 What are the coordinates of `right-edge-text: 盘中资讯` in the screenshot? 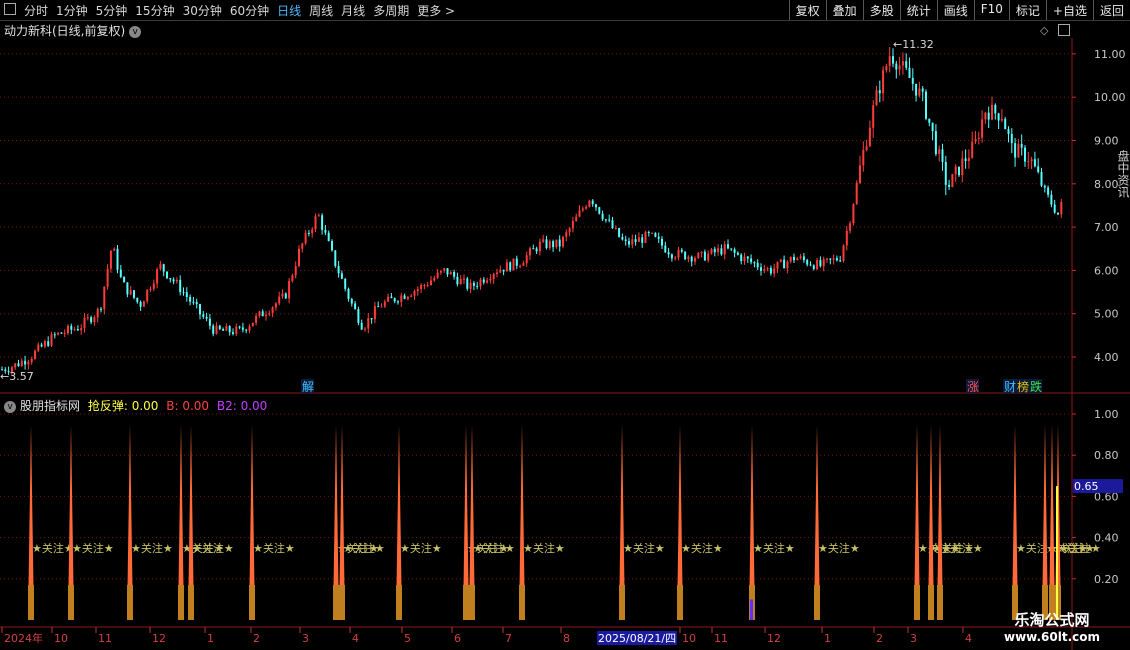 It's located at (1123, 174).